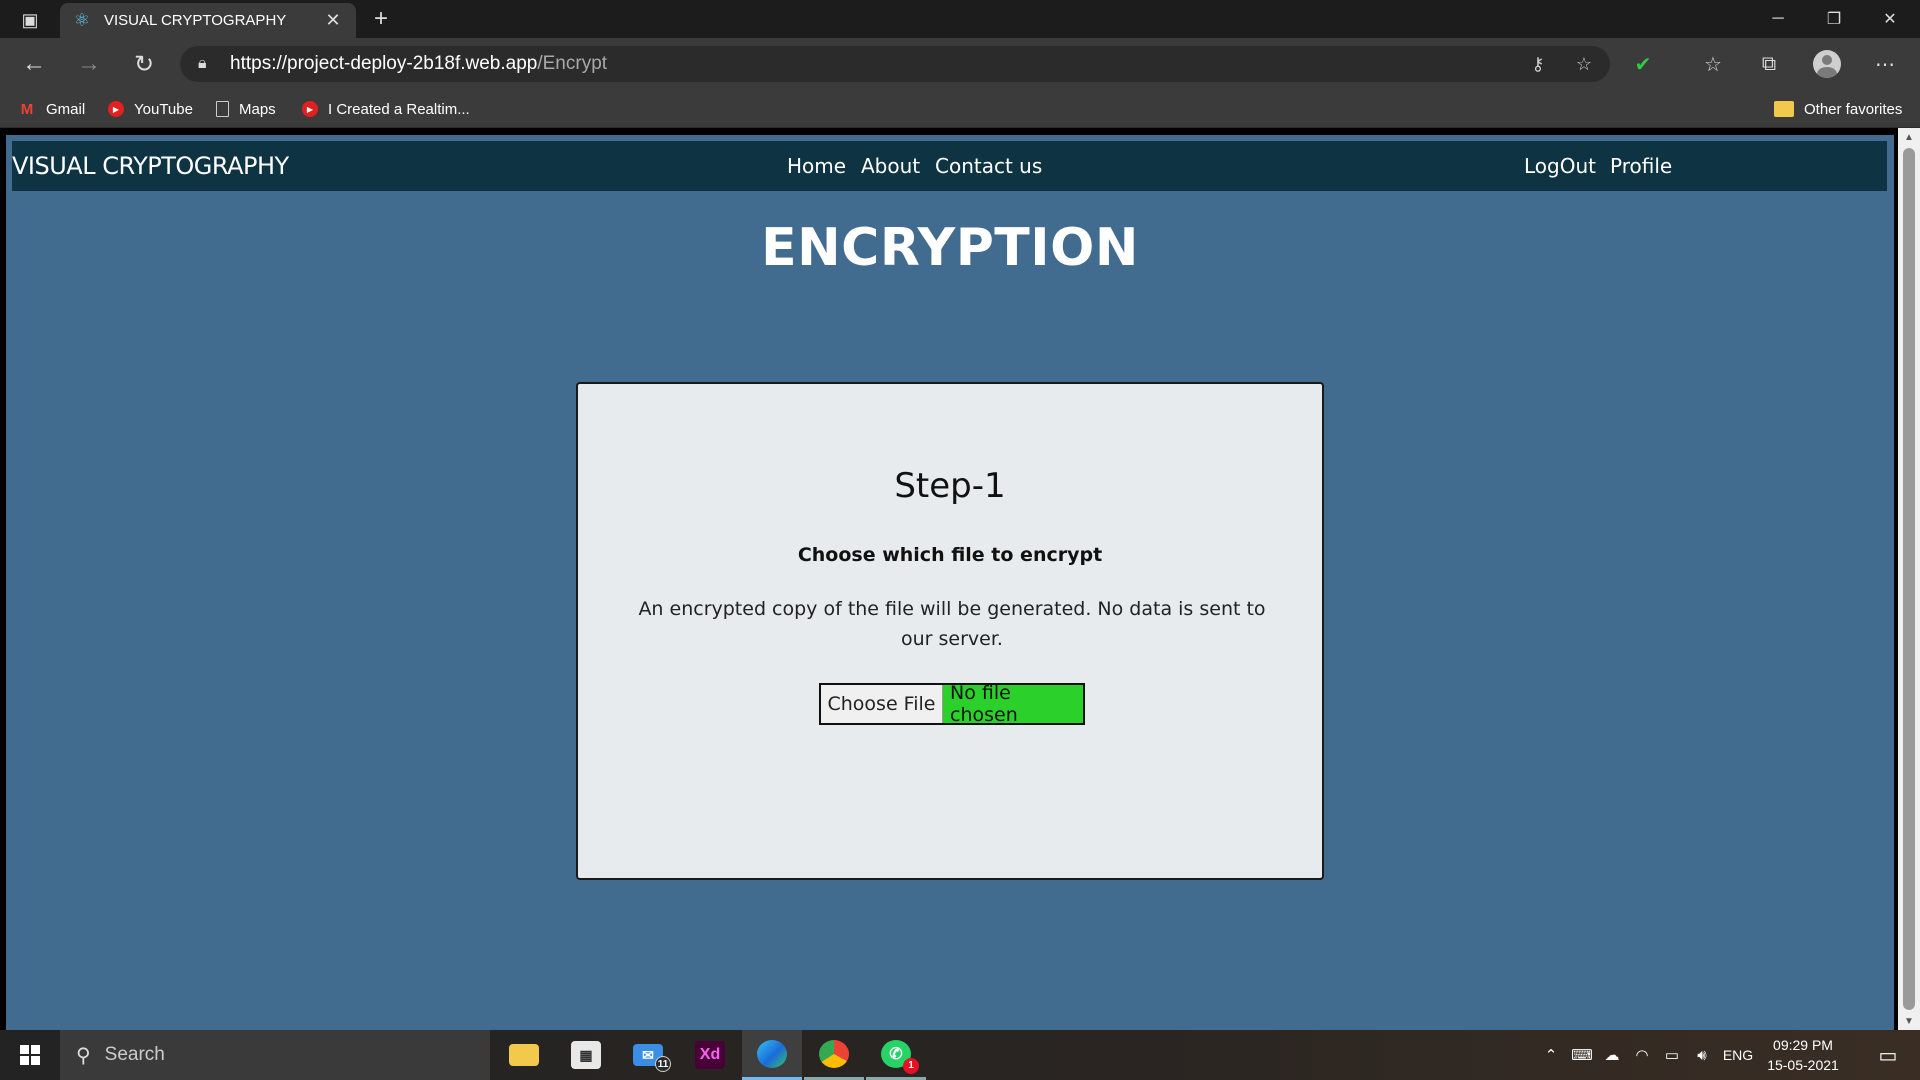 This screenshot has width=1920, height=1080. I want to click on page-title: ENCRYPTION, so click(950, 248).